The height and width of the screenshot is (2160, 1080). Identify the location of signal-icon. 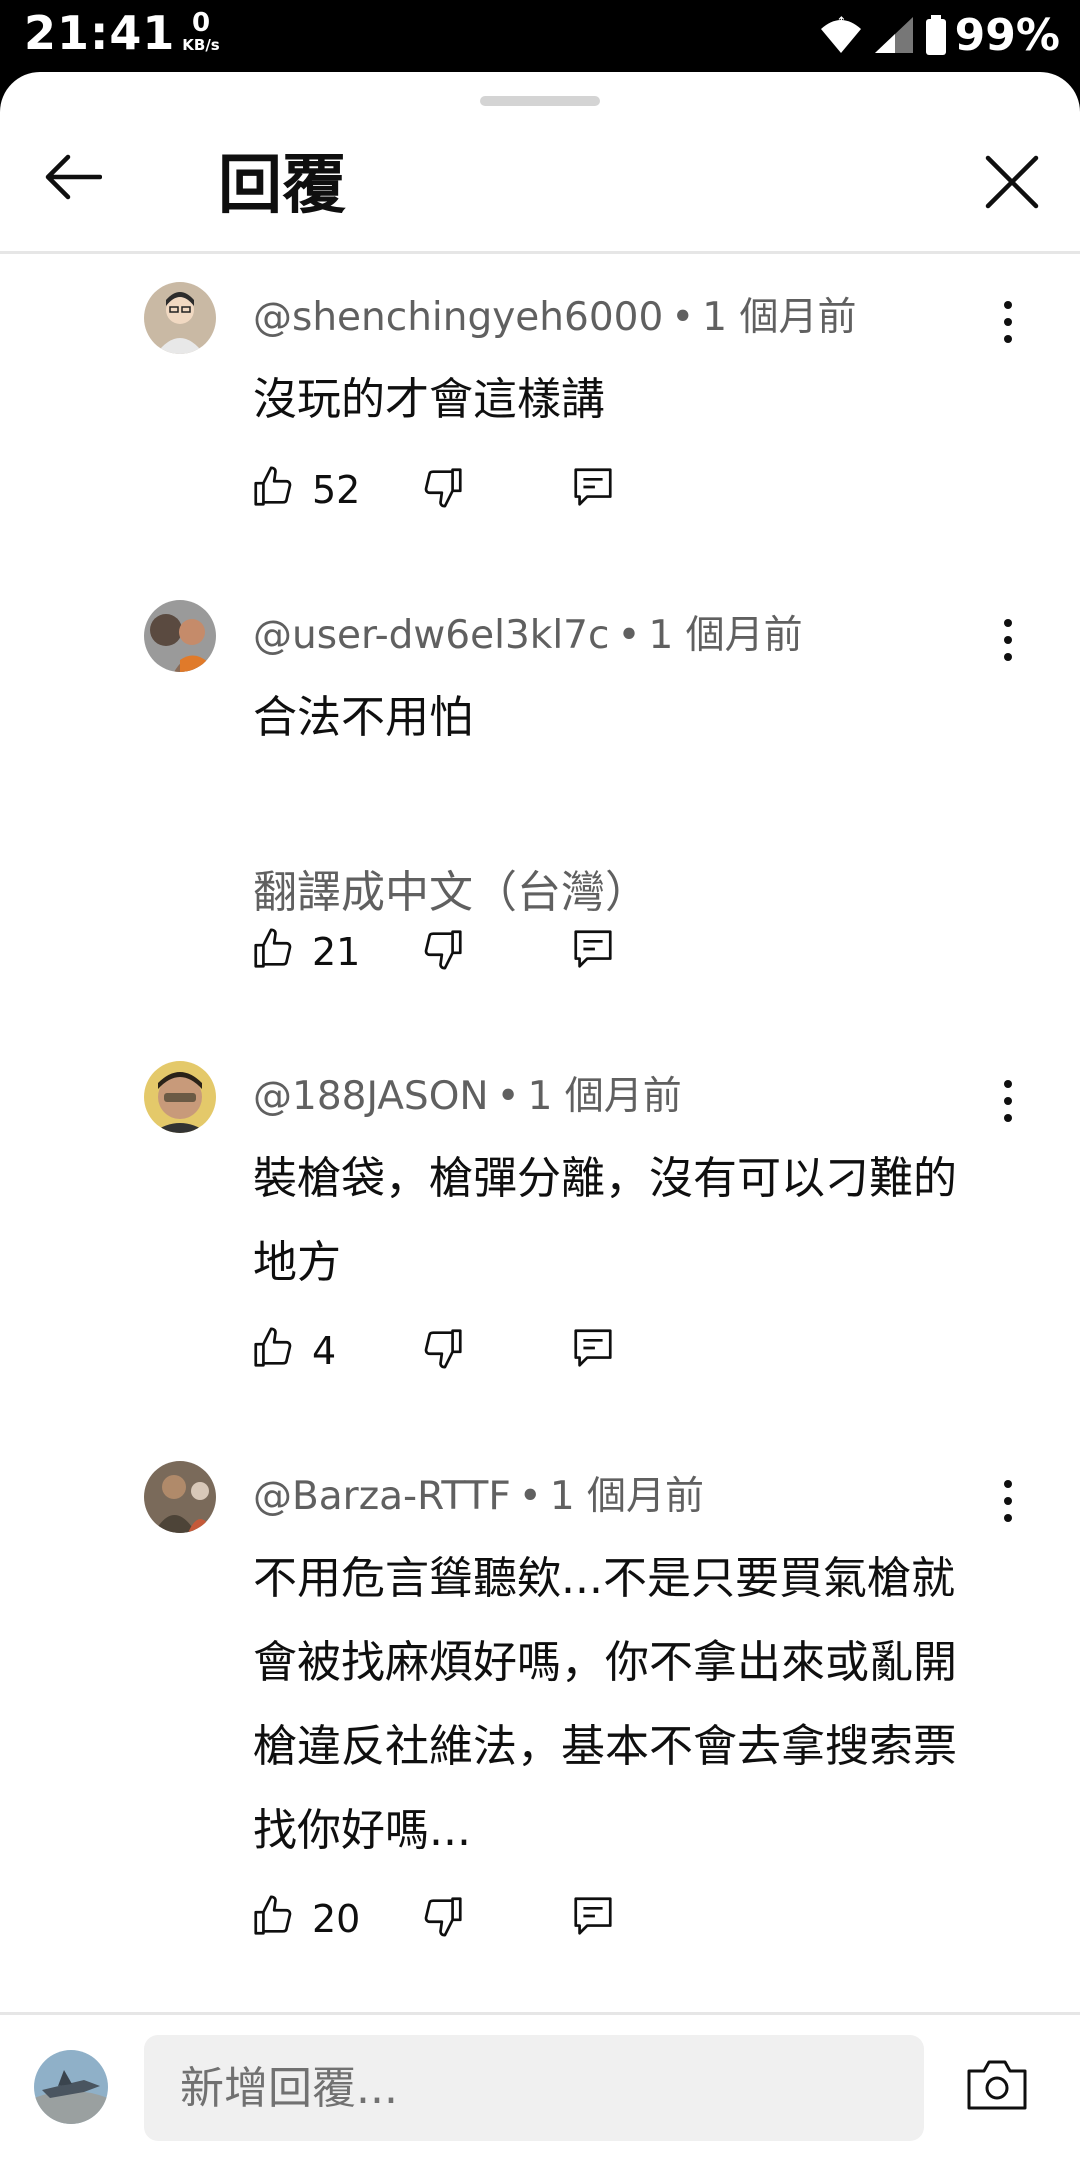
(893, 35).